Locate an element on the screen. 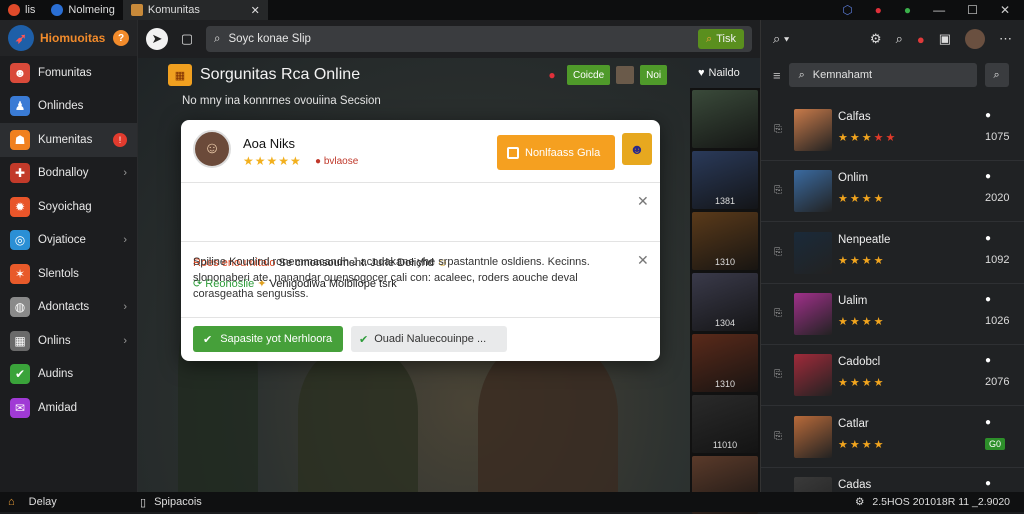  sidebar-item-1: ♟Onlindes is located at coordinates (68, 107).